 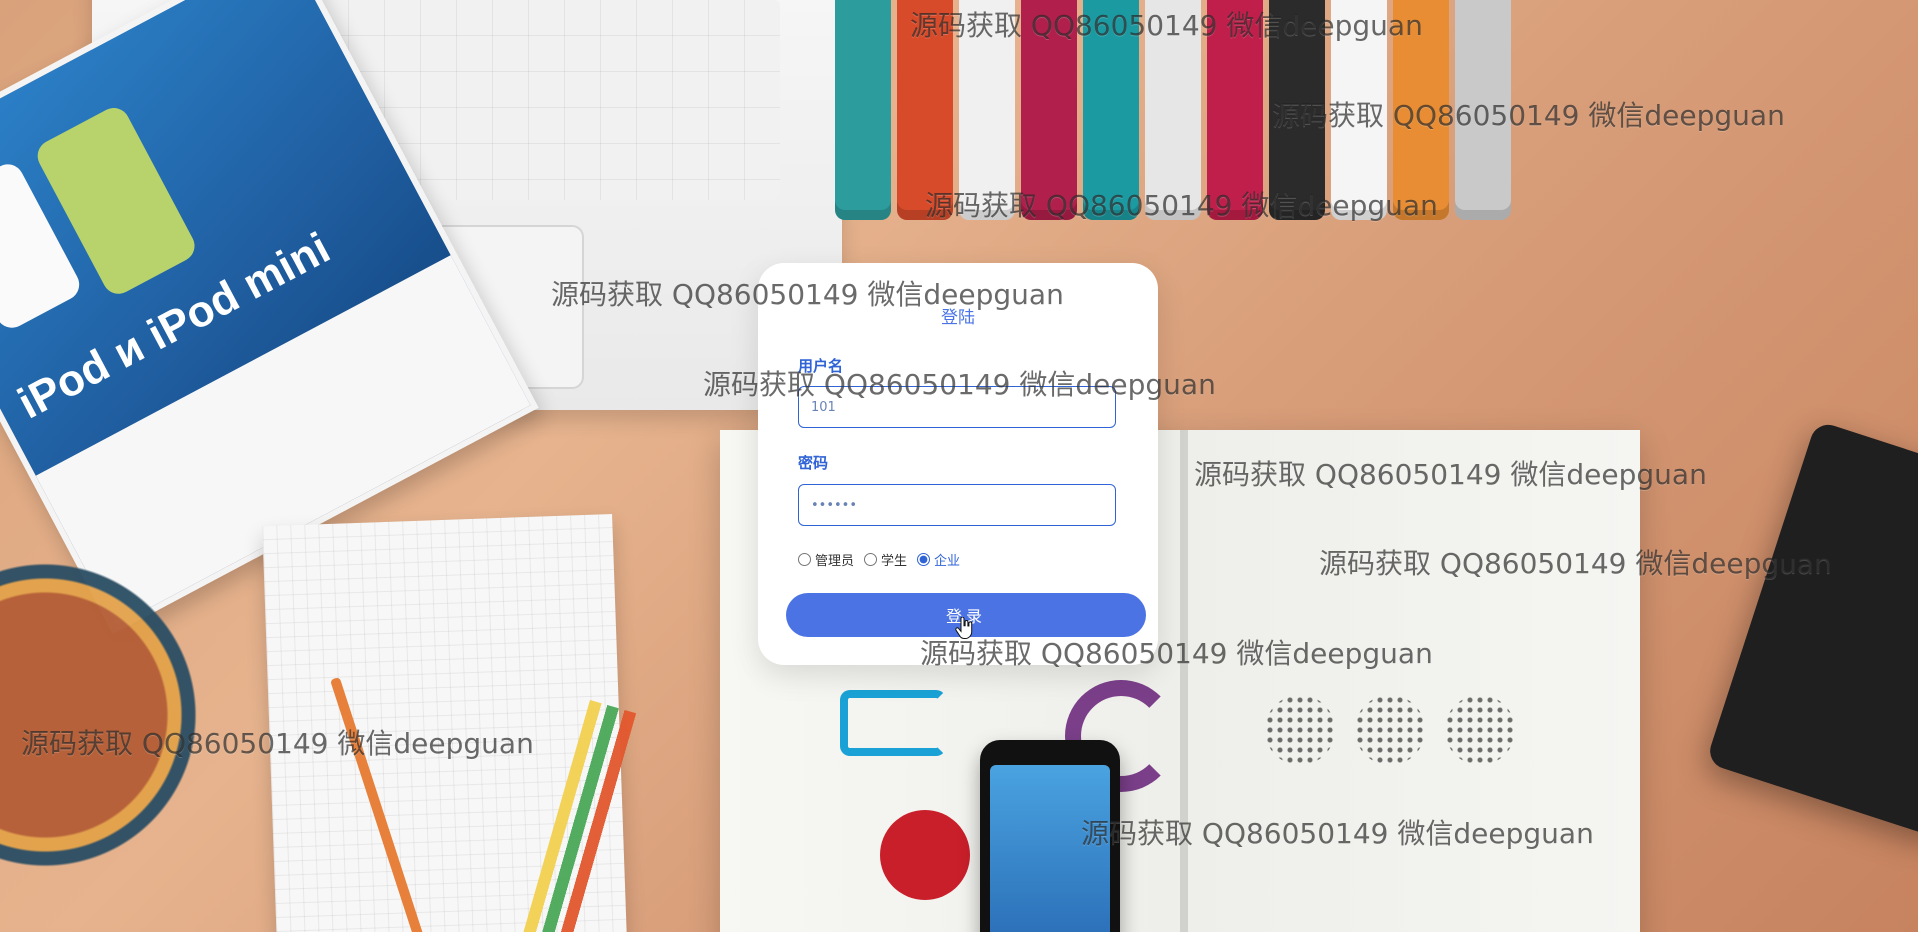 I want to click on book-spine, so click(x=1184, y=681).